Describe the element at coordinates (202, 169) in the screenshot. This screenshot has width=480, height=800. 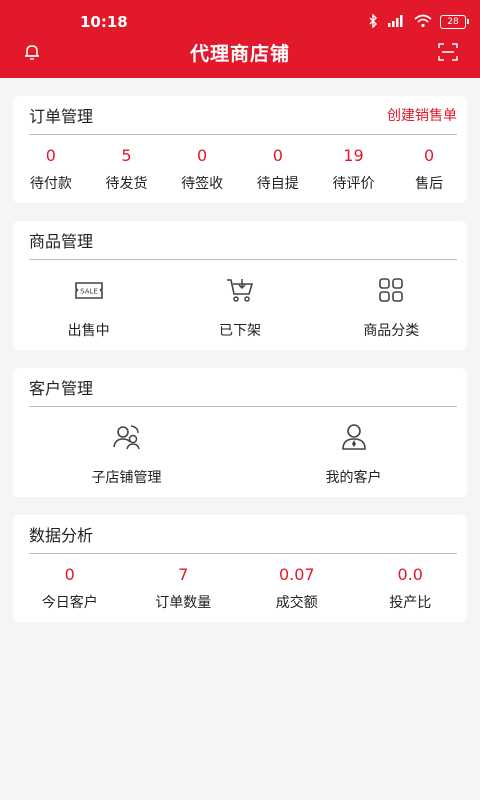
I see `order-stat-pending-receipt: 0 待签收` at that location.